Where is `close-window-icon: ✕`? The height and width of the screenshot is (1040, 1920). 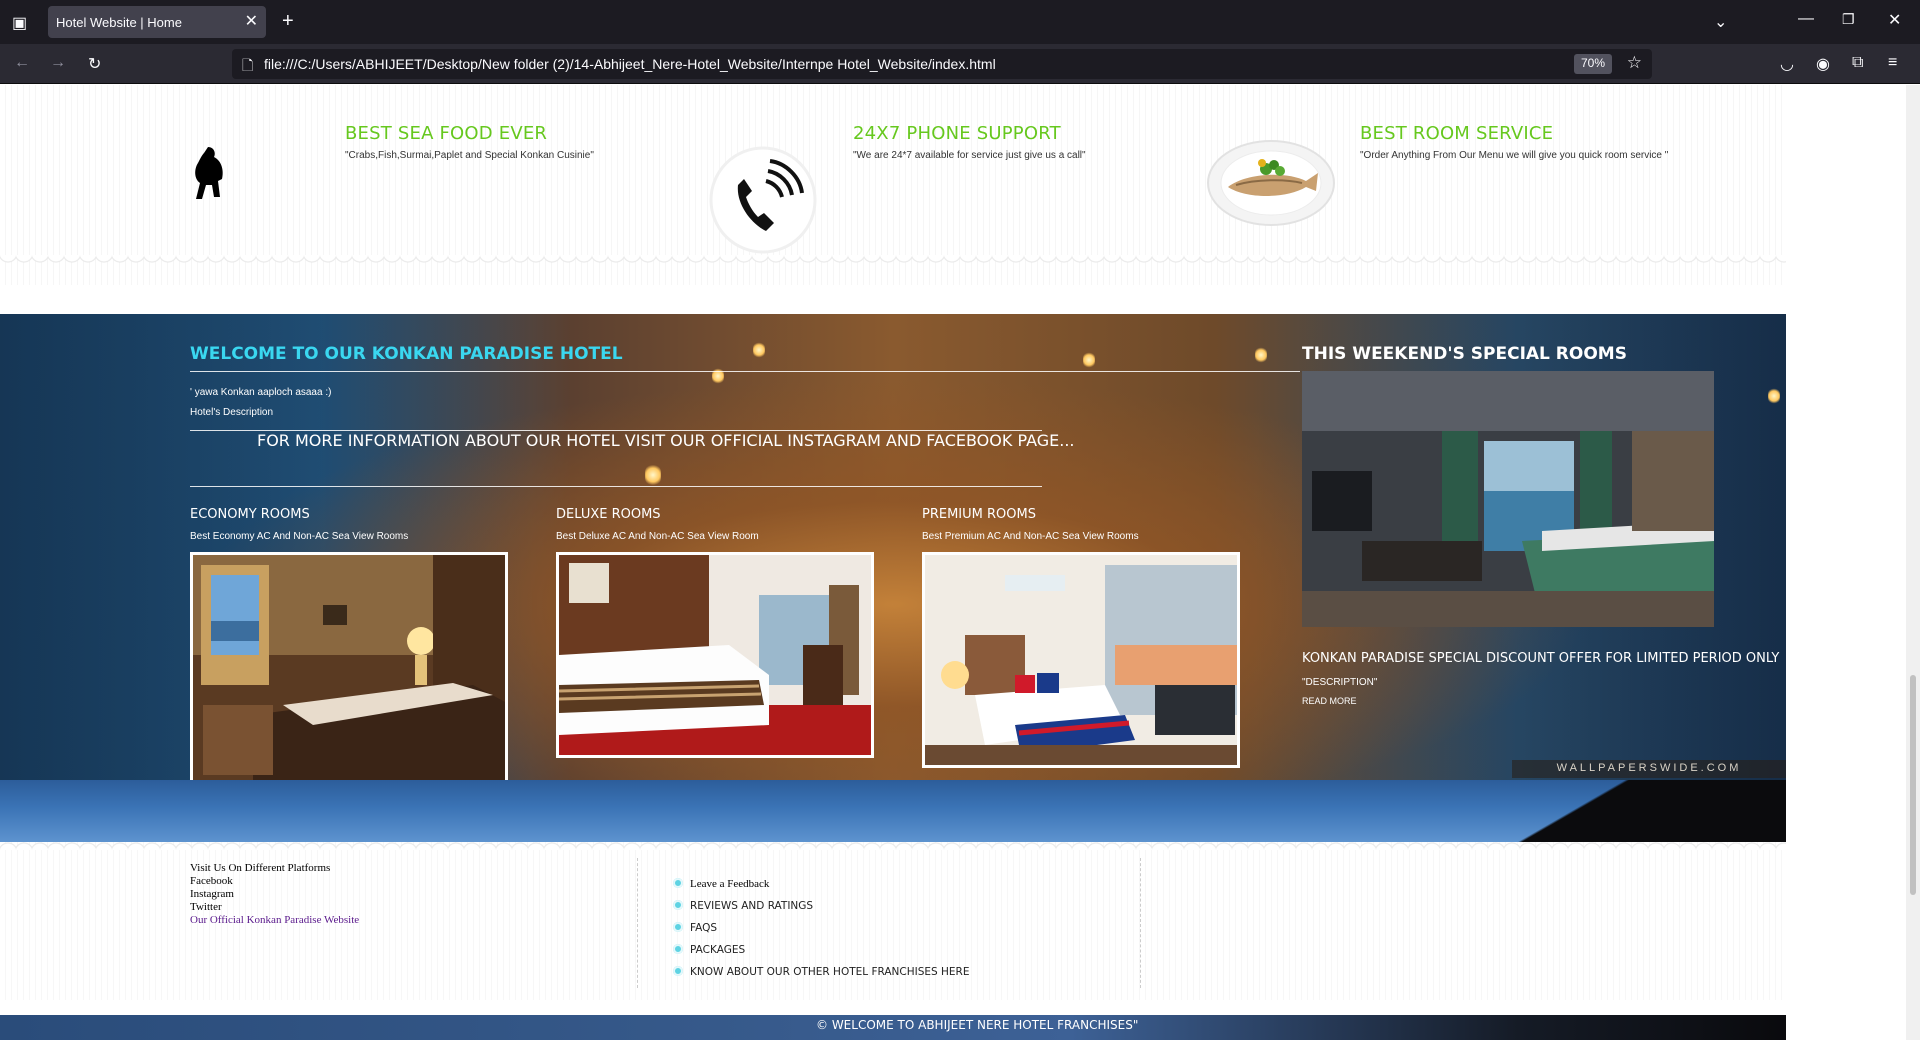 close-window-icon: ✕ is located at coordinates (1894, 20).